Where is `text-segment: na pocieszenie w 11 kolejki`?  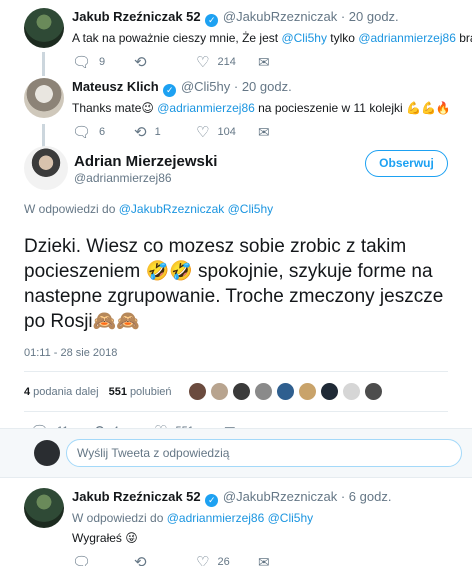 text-segment: na pocieszenie w 11 kolejki is located at coordinates (330, 108).